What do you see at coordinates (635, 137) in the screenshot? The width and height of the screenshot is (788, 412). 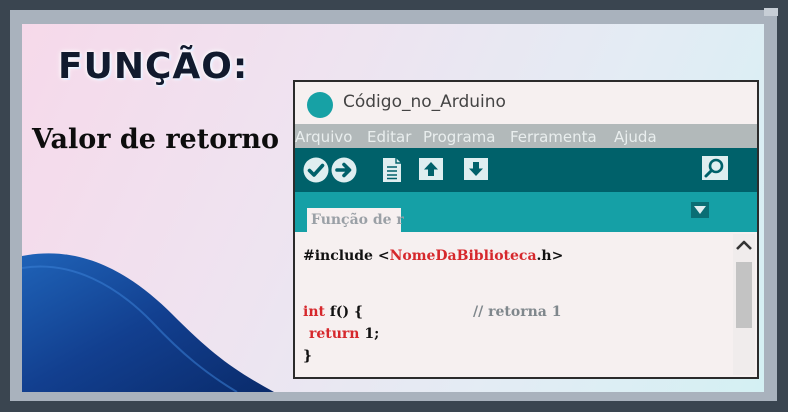 I see `menu-ajuda: Ajuda` at bounding box center [635, 137].